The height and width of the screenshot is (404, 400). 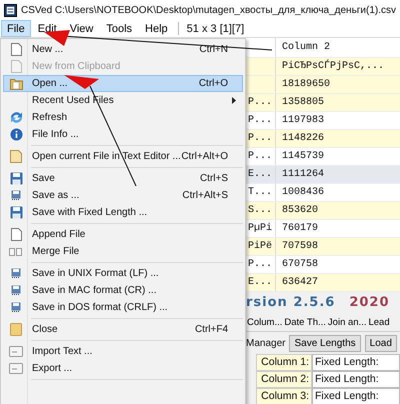 What do you see at coordinates (291, 302) in the screenshot?
I see `version-text: rsion 2.5.6` at bounding box center [291, 302].